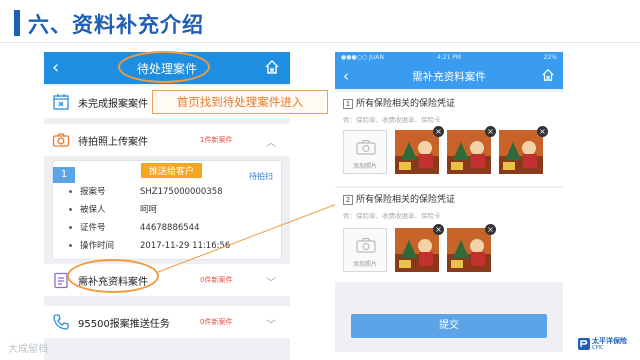 The width and height of the screenshot is (640, 360). Describe the element at coordinates (17, 23) in the screenshot. I see `title-accent-bar` at that location.